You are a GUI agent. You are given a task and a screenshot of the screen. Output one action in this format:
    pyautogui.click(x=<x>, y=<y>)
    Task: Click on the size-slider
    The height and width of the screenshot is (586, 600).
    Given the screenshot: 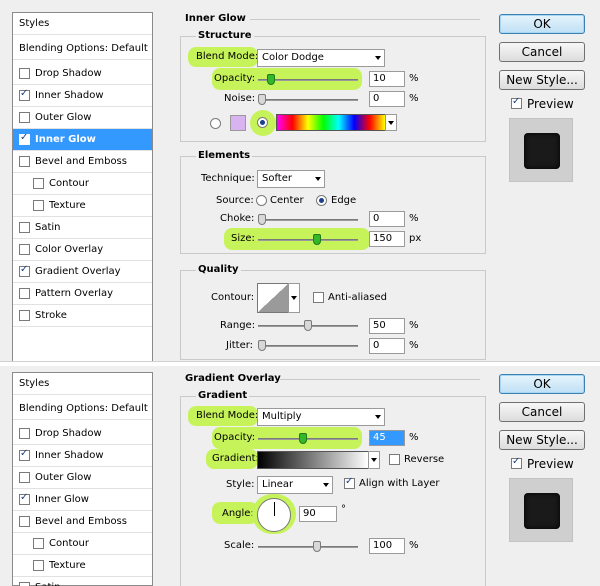 What is the action you would take?
    pyautogui.click(x=308, y=239)
    